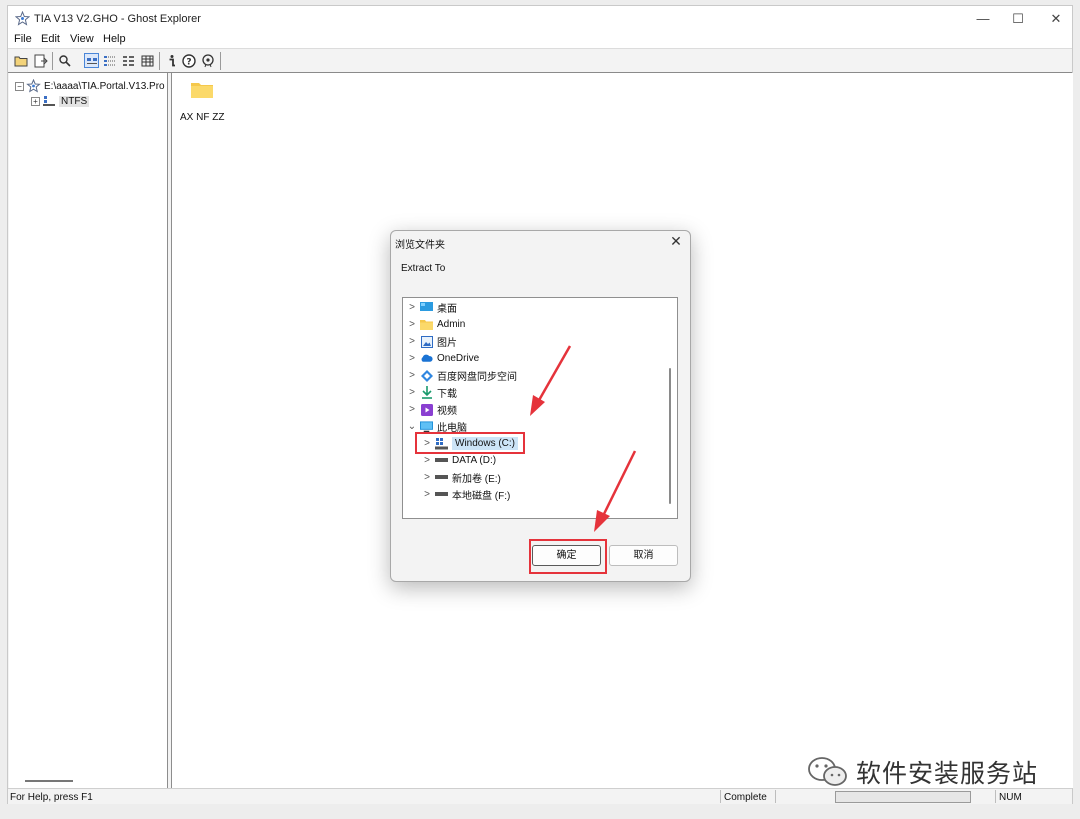 Image resolution: width=1080 pixels, height=819 pixels. What do you see at coordinates (540, 40) in the screenshot?
I see `menu-bar: File Edit View Help` at bounding box center [540, 40].